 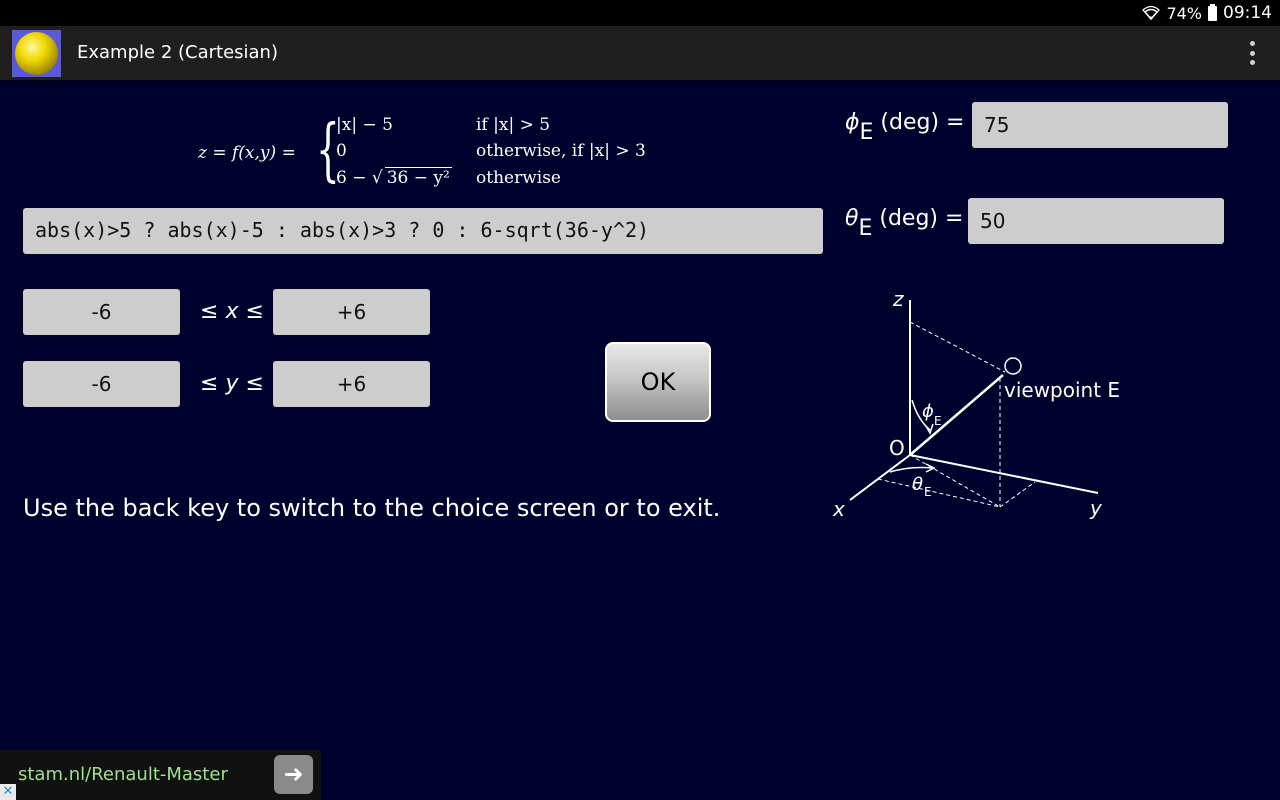 What do you see at coordinates (658, 382) in the screenshot?
I see `ok-button: OK` at bounding box center [658, 382].